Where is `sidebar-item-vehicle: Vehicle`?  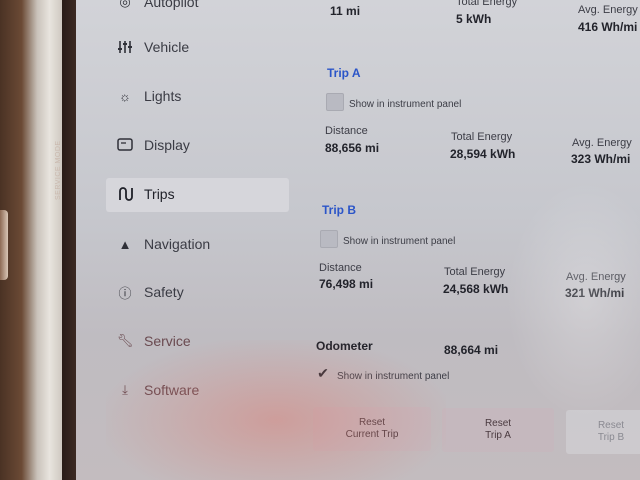 sidebar-item-vehicle: Vehicle is located at coordinates (152, 47).